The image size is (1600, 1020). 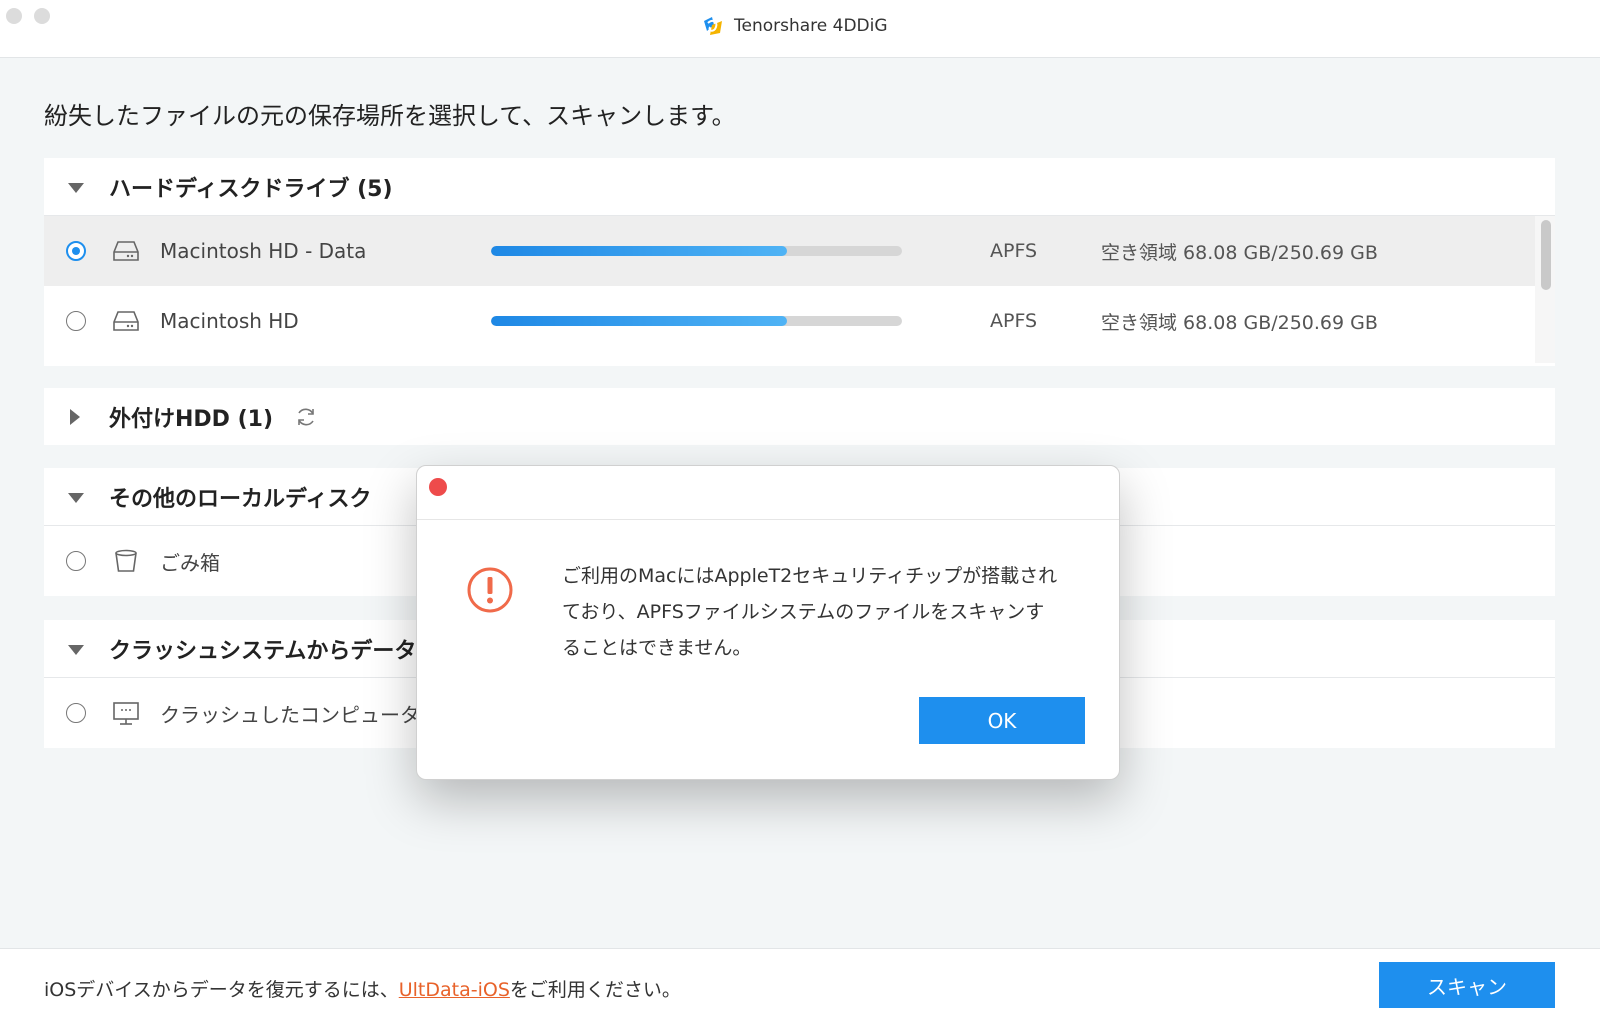 I want to click on 4ddig-logo-icon, so click(x=713, y=26).